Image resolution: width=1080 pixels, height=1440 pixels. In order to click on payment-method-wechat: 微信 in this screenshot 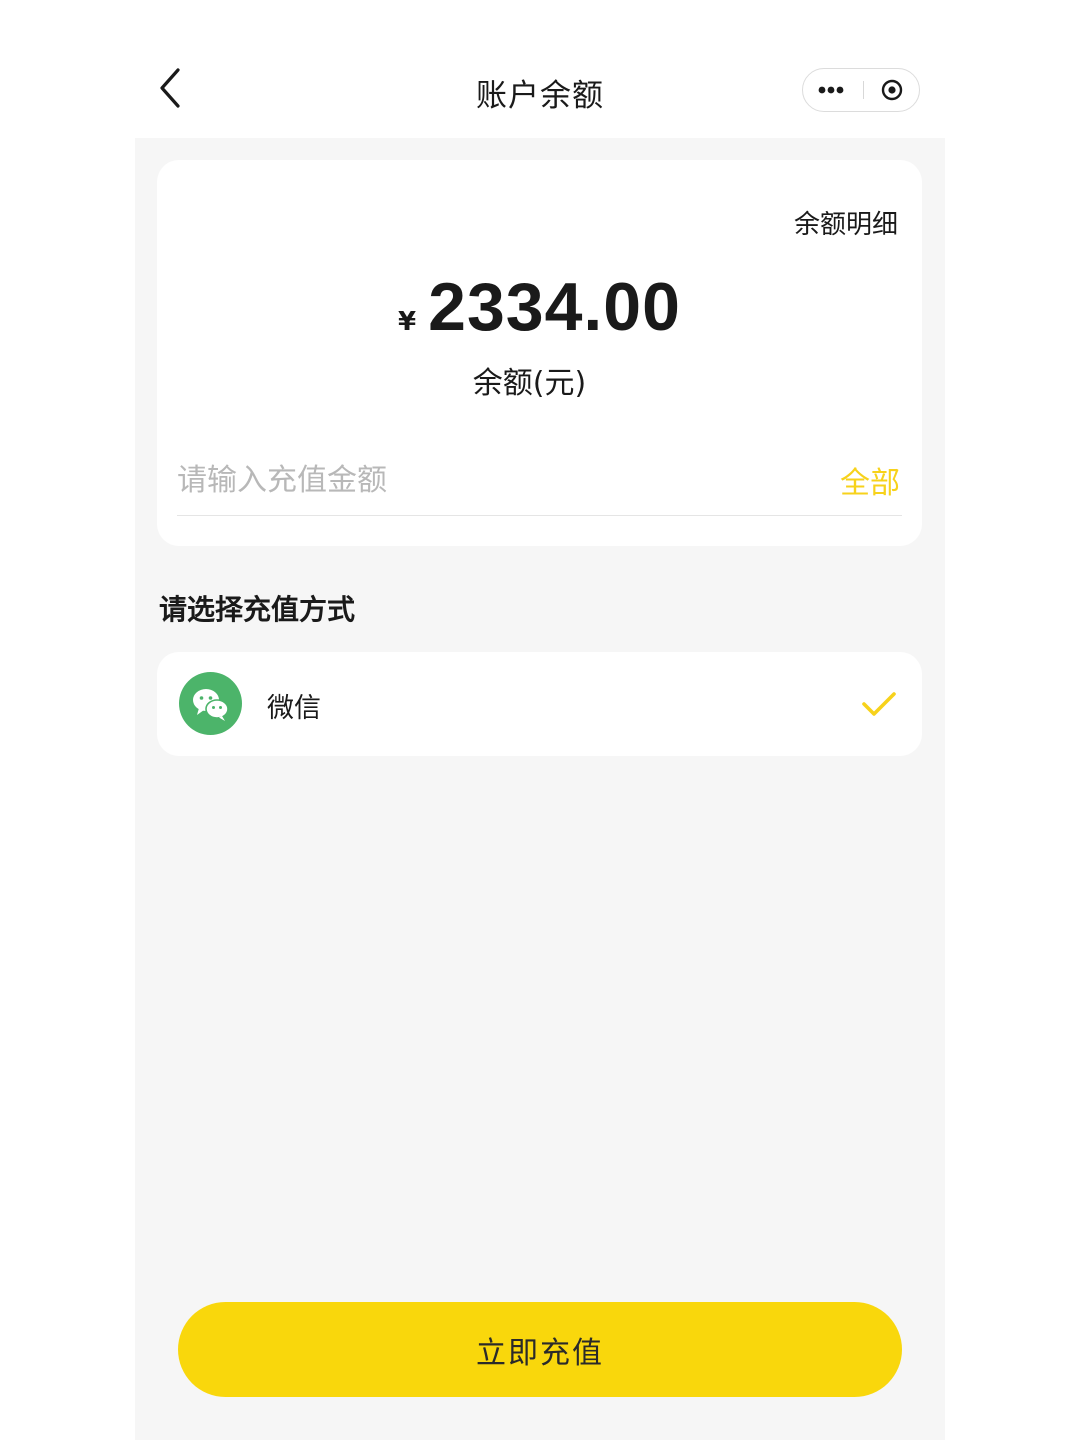, I will do `click(539, 704)`.